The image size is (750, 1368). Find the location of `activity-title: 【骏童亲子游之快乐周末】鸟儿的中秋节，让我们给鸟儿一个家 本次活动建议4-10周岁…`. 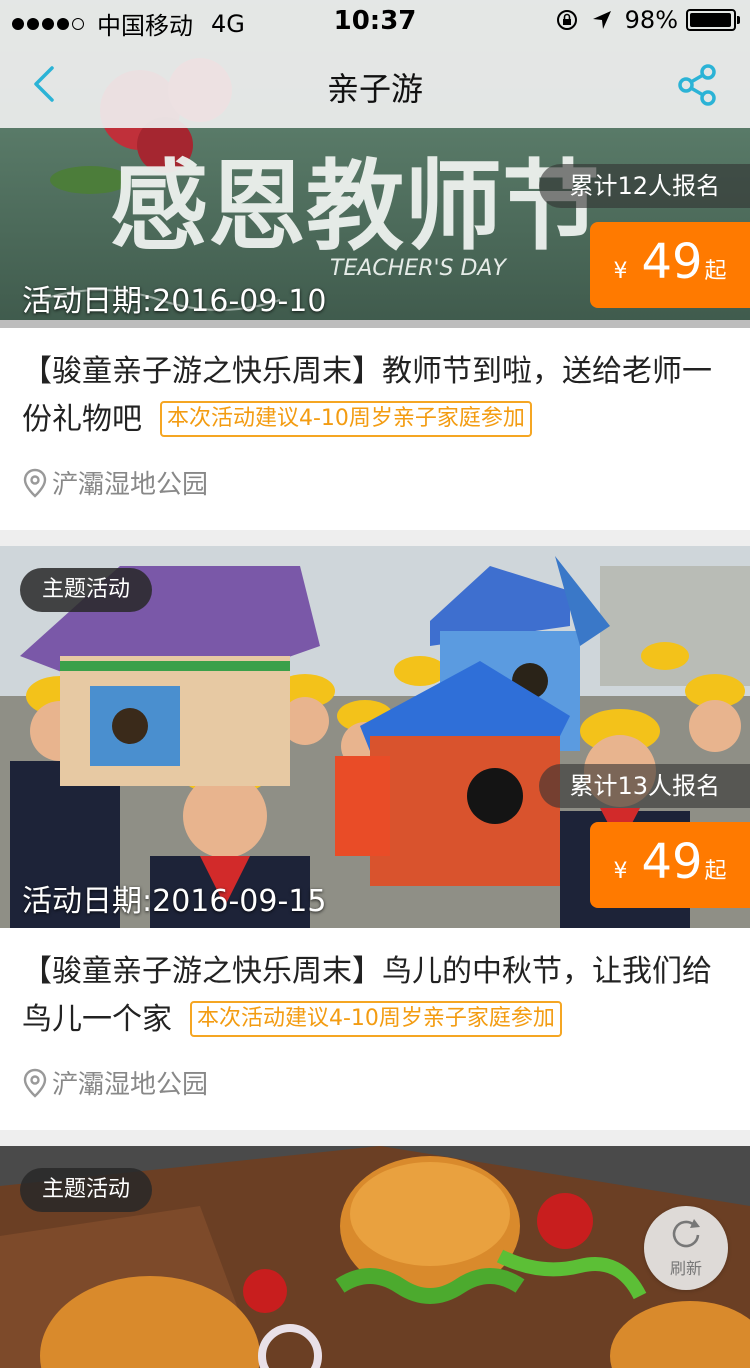

activity-title: 【骏童亲子游之快乐周末】鸟儿的中秋节，让我们给鸟儿一个家 本次活动建议4-10周岁… is located at coordinates (375, 996).